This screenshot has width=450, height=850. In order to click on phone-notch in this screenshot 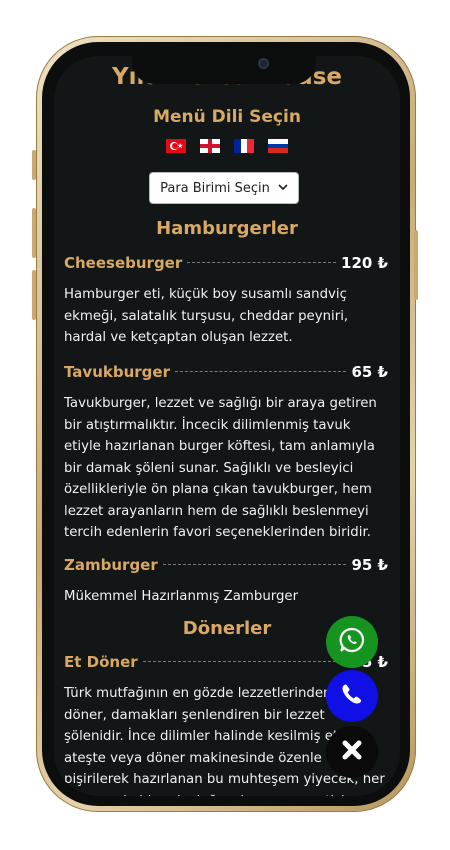, I will do `click(224, 68)`.